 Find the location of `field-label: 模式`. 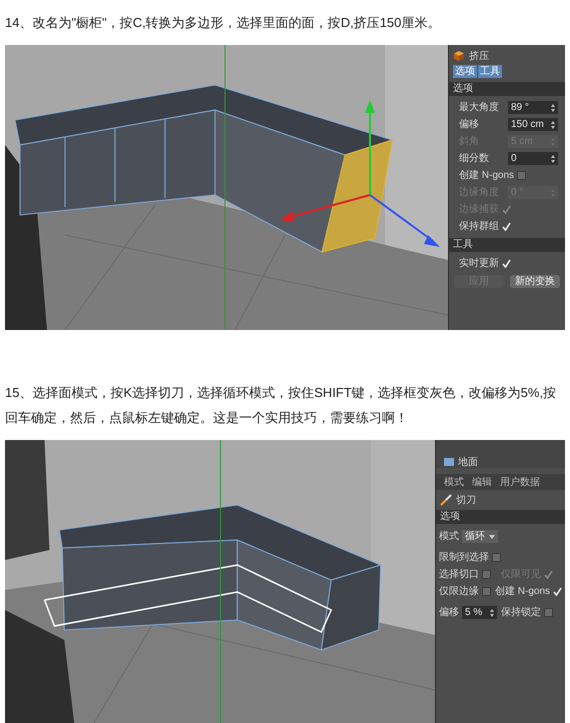

field-label: 模式 is located at coordinates (449, 537).